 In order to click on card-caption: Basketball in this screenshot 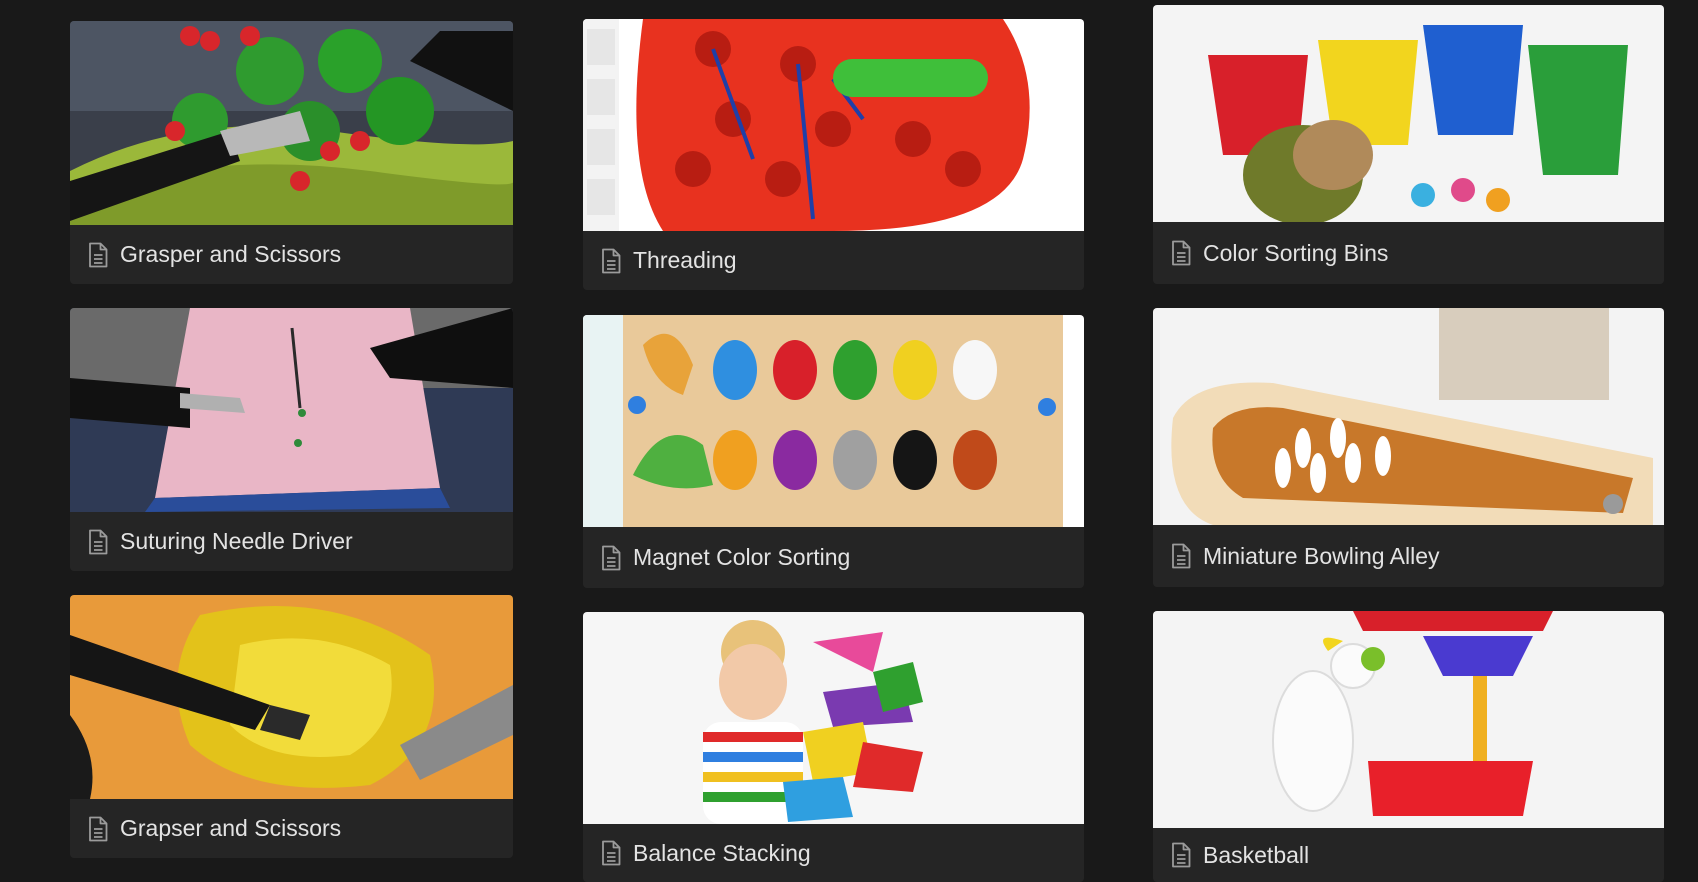, I will do `click(1408, 855)`.